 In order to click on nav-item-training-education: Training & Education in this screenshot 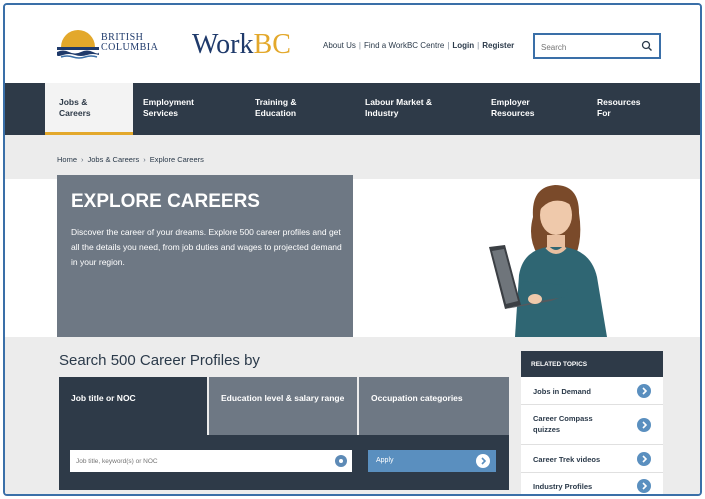, I will do `click(276, 108)`.